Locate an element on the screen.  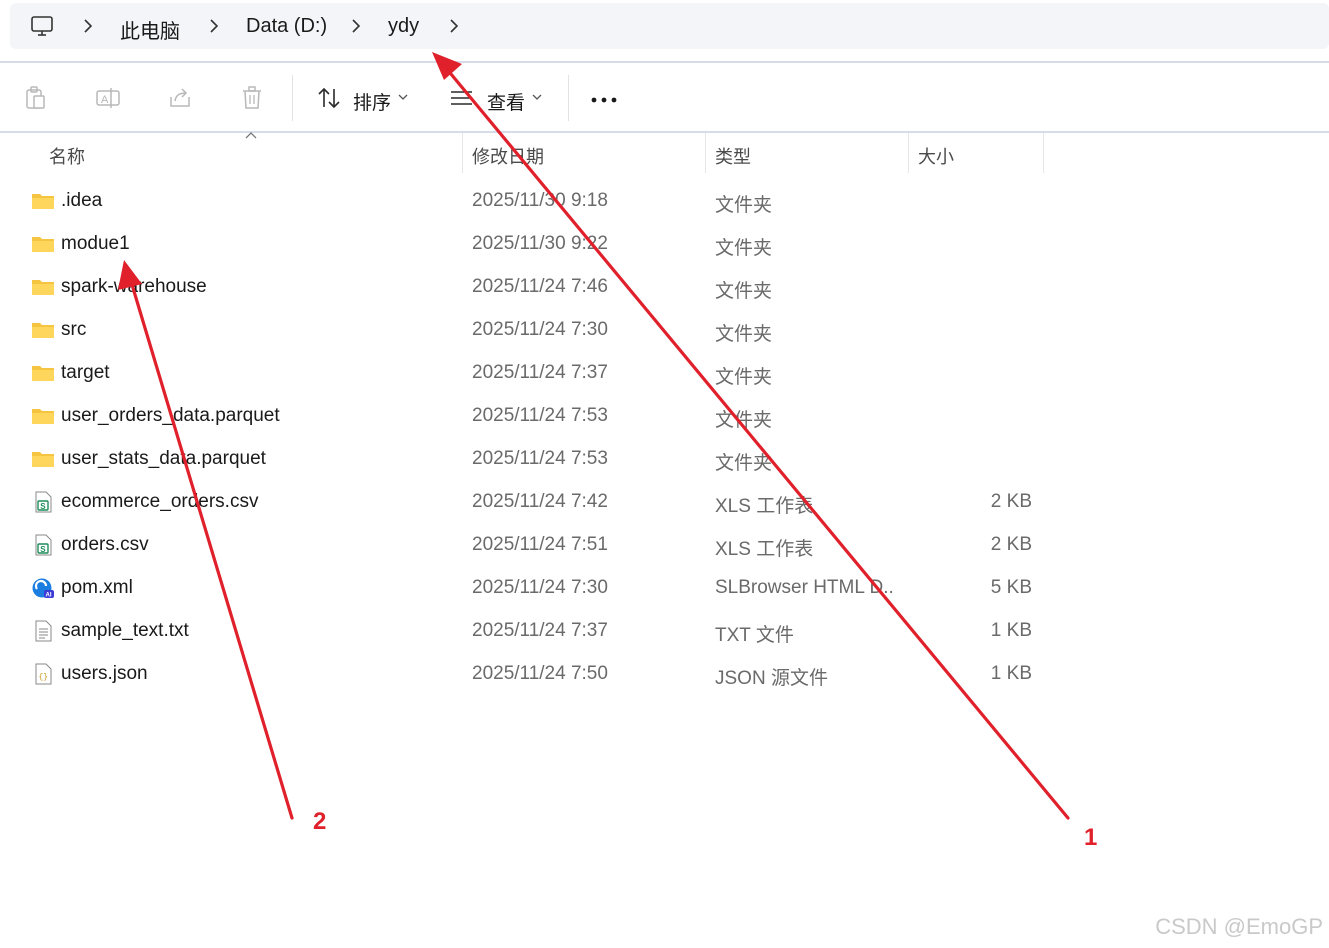
file-date: 2025/11/24 7:42 is located at coordinates (540, 501).